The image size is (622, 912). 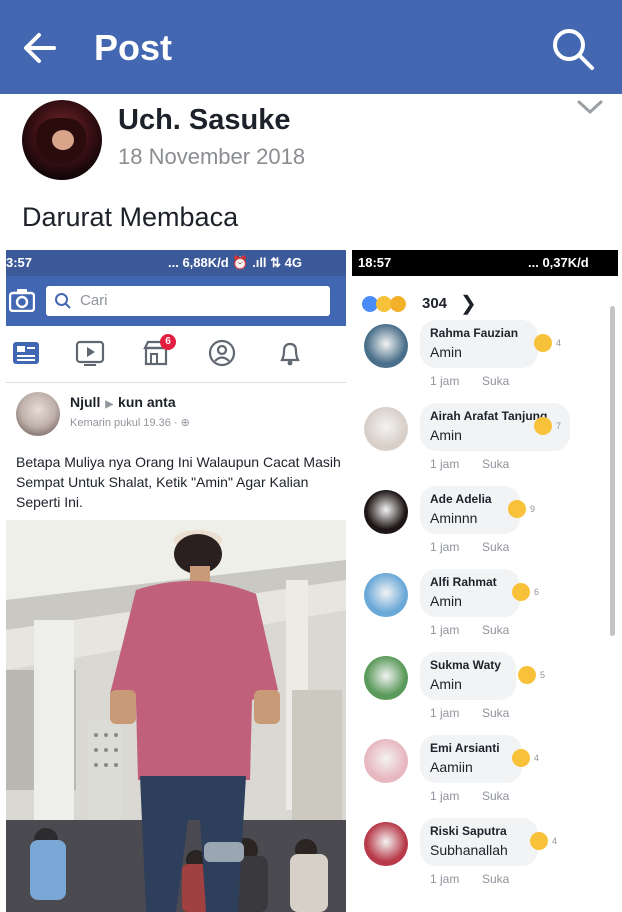 I want to click on camera-icon, so click(x=22, y=300).